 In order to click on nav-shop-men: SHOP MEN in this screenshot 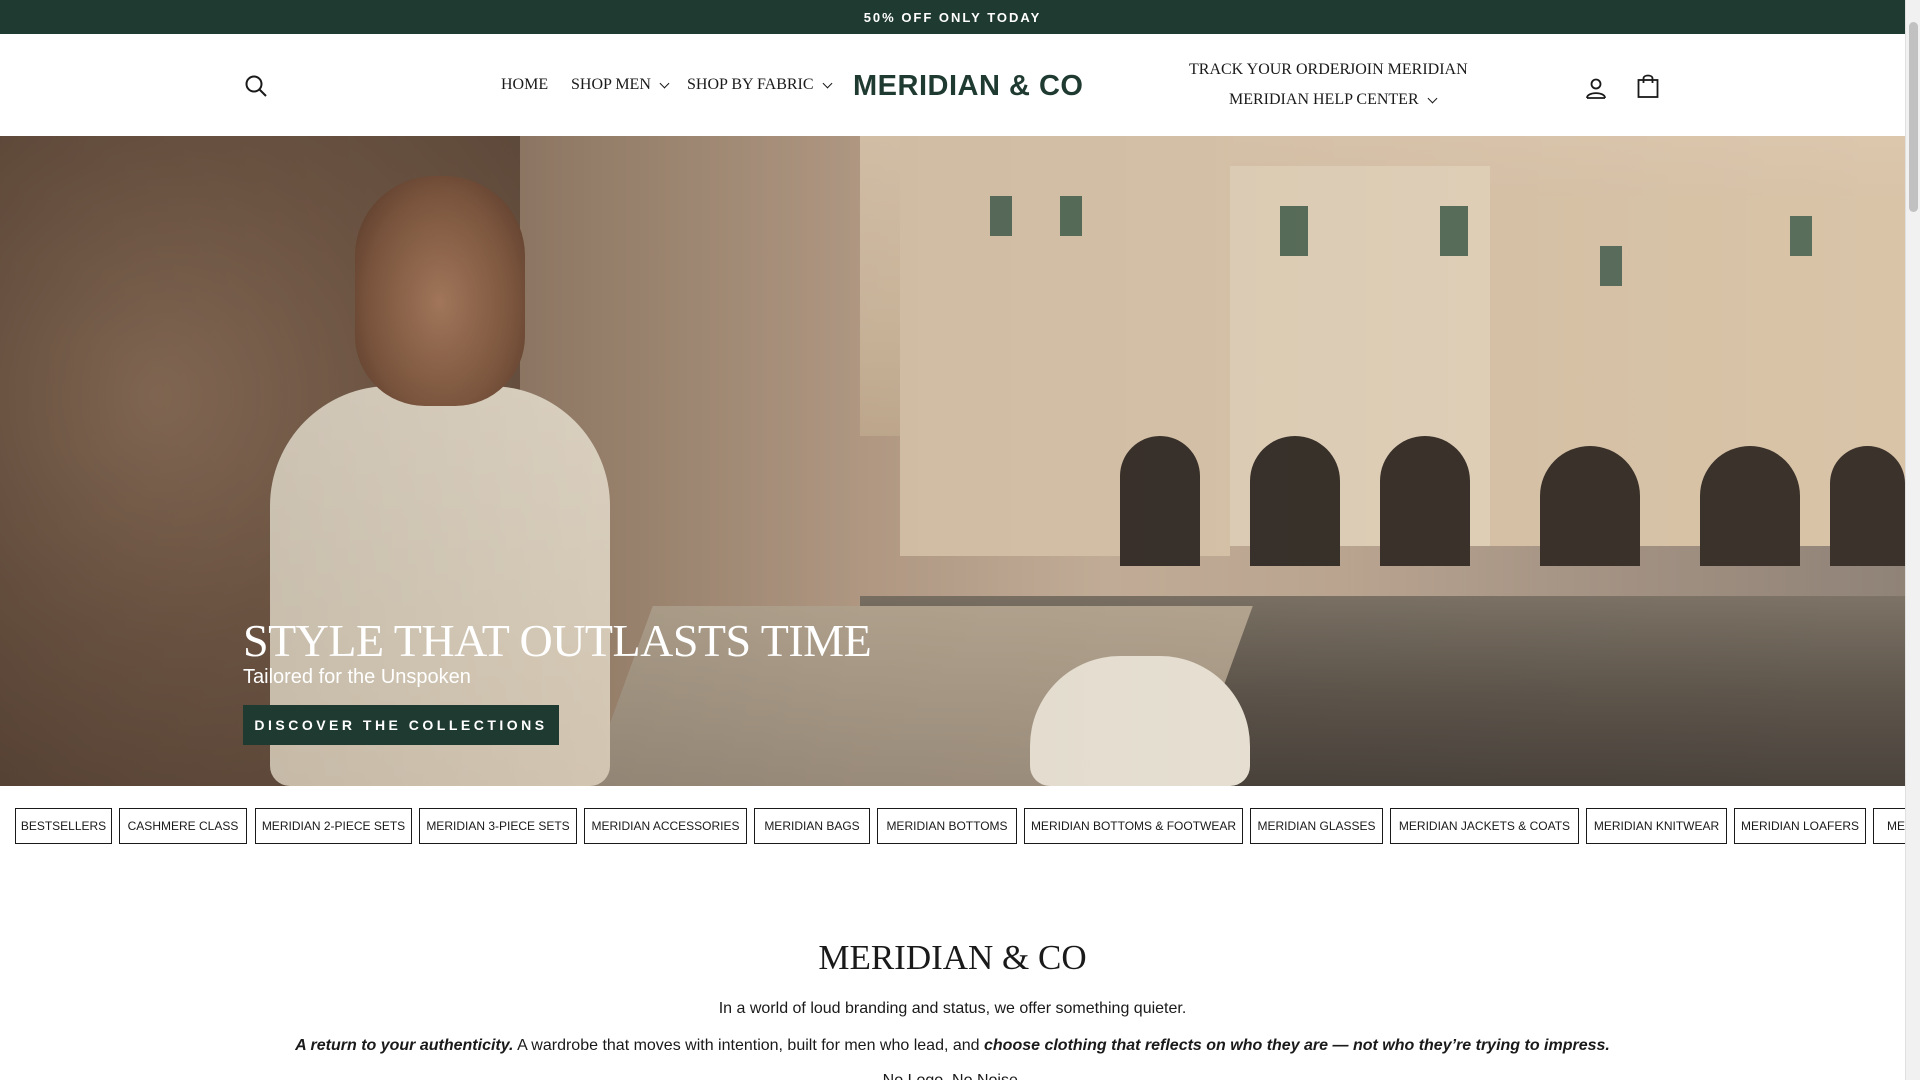, I will do `click(620, 85)`.